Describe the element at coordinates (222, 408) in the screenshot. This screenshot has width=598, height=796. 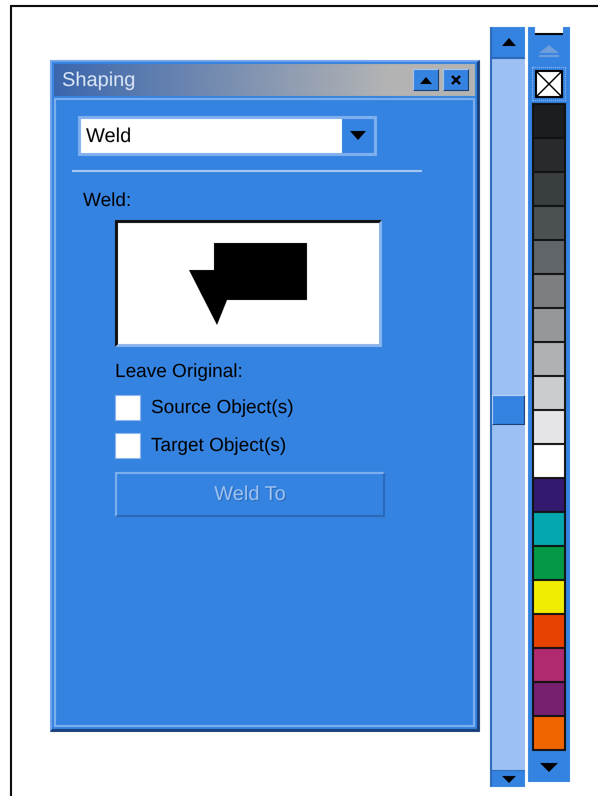
I see `checkbox-label: Source Object(s)` at that location.